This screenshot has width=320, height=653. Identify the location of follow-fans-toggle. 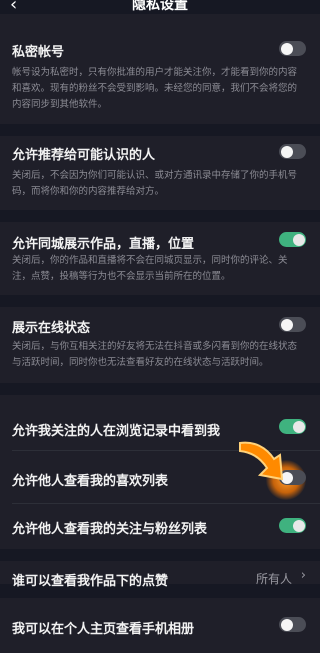
(292, 525).